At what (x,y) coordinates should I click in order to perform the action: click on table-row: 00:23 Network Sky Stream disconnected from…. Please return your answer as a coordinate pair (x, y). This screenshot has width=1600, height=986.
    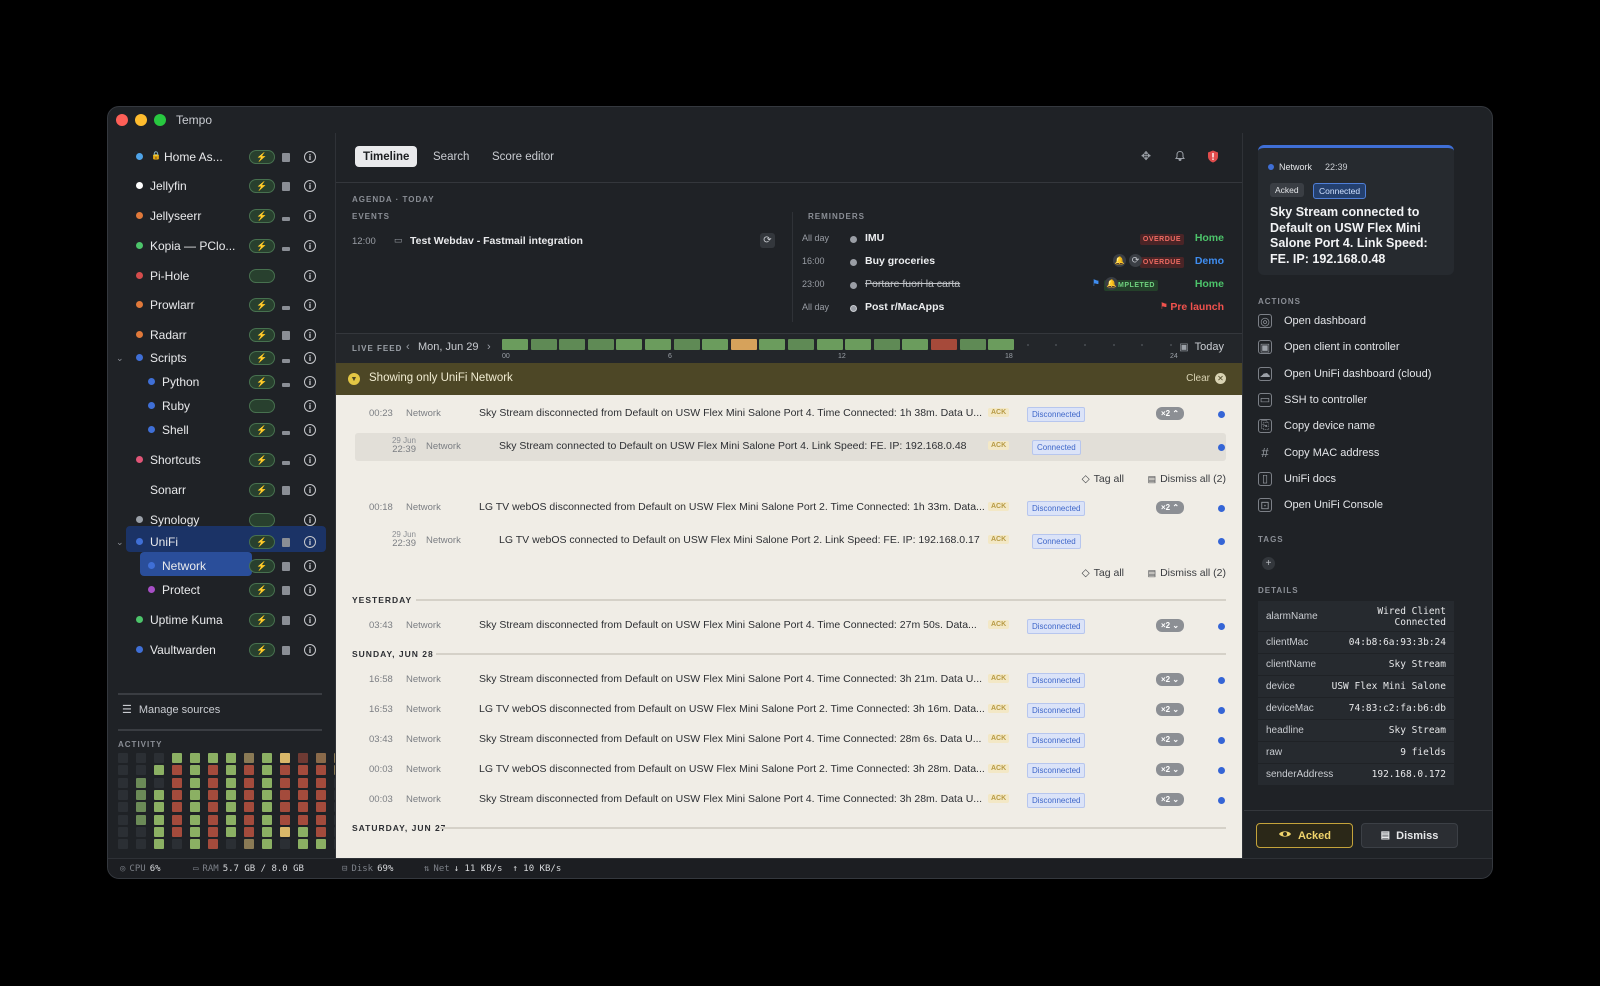
    Looking at the image, I should click on (789, 413).